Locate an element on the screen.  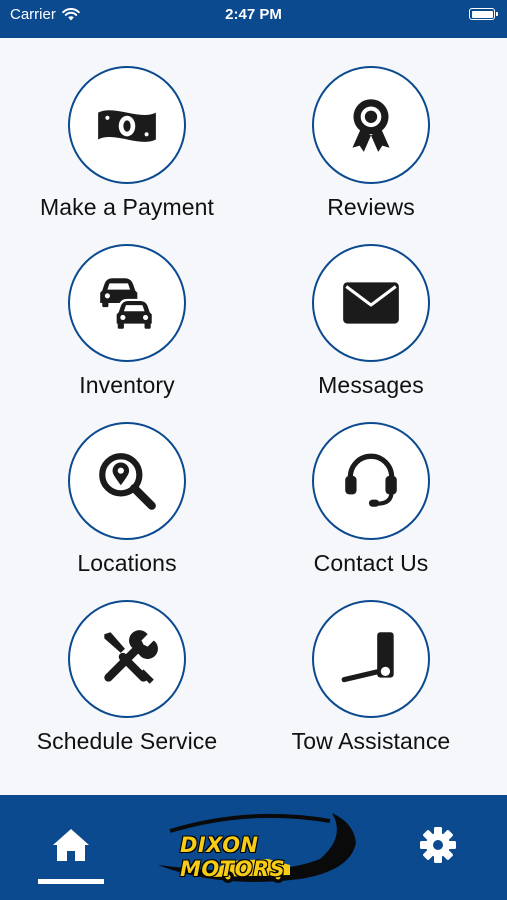
schedule-service-tile: Schedule Service is located at coordinates (127, 663).